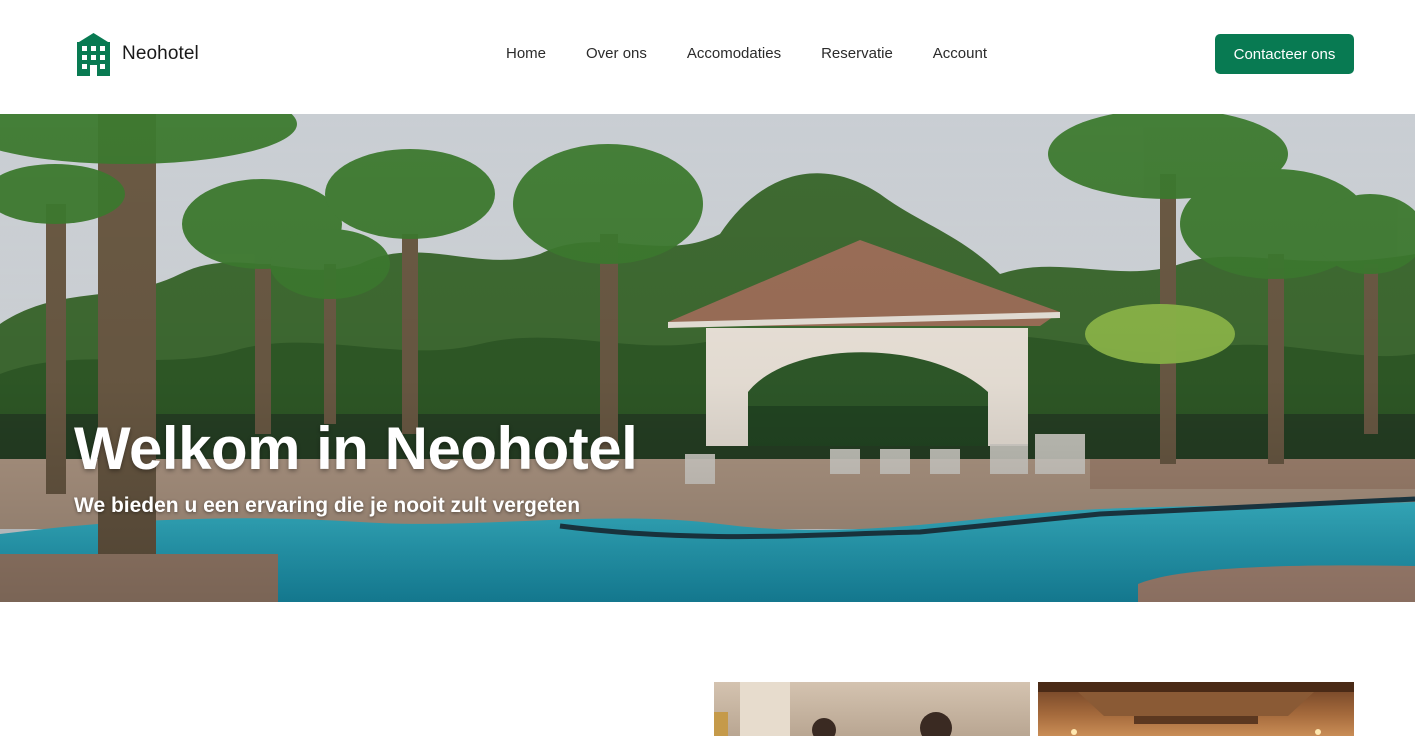 This screenshot has height=736, width=1415. I want to click on brand-logo: Neohotel, so click(136, 54).